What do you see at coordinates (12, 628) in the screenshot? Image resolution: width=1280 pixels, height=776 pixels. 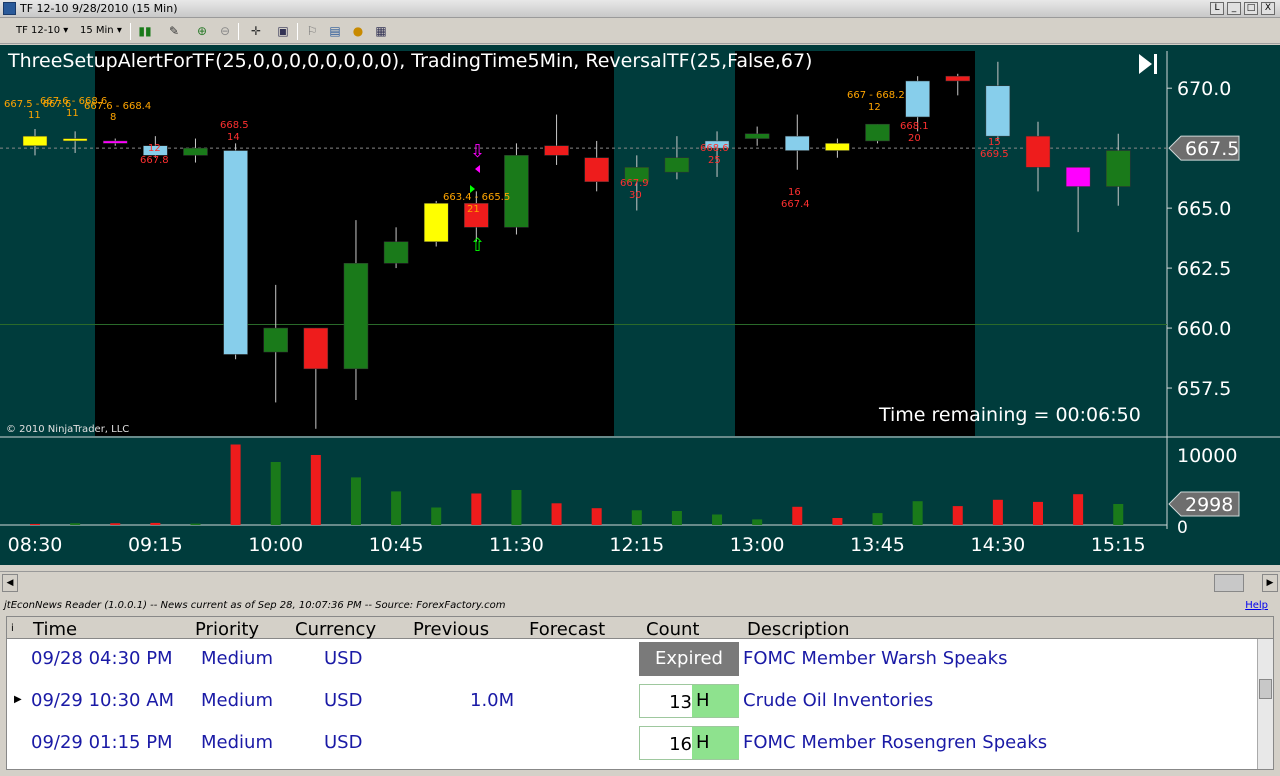 I see `row-indicator-header: i` at bounding box center [12, 628].